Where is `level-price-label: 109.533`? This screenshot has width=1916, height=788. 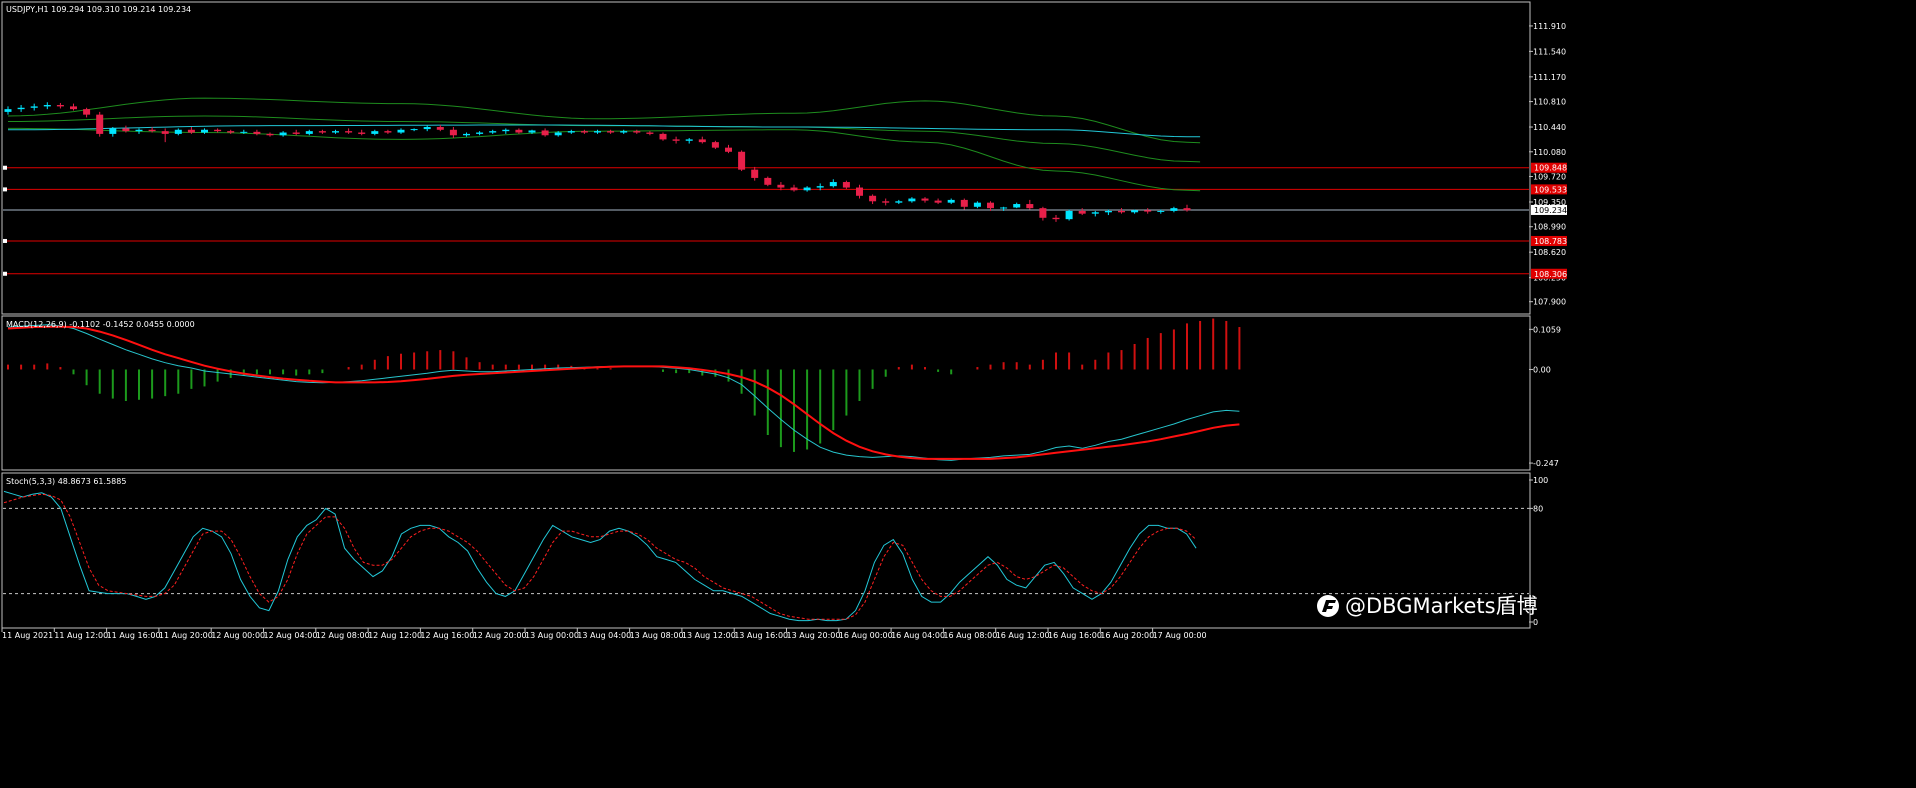 level-price-label: 109.533 is located at coordinates (1550, 189).